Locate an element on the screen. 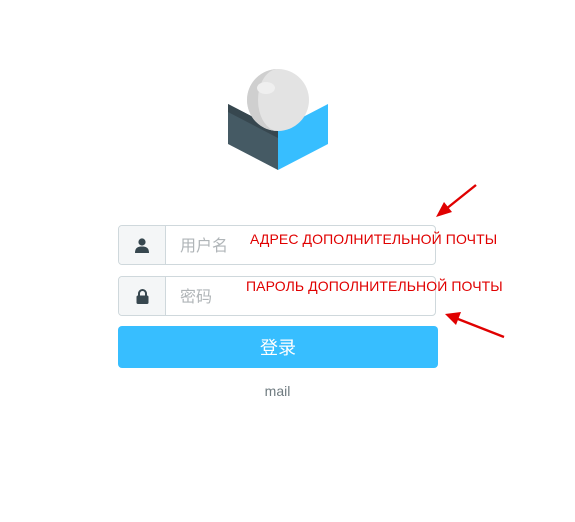  login-button: 登录 is located at coordinates (278, 347).